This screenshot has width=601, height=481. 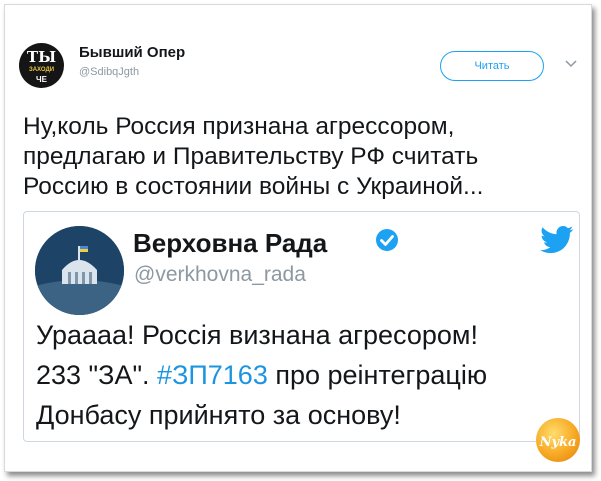 I want to click on hashtag-link: #ЗП7163, so click(x=212, y=375).